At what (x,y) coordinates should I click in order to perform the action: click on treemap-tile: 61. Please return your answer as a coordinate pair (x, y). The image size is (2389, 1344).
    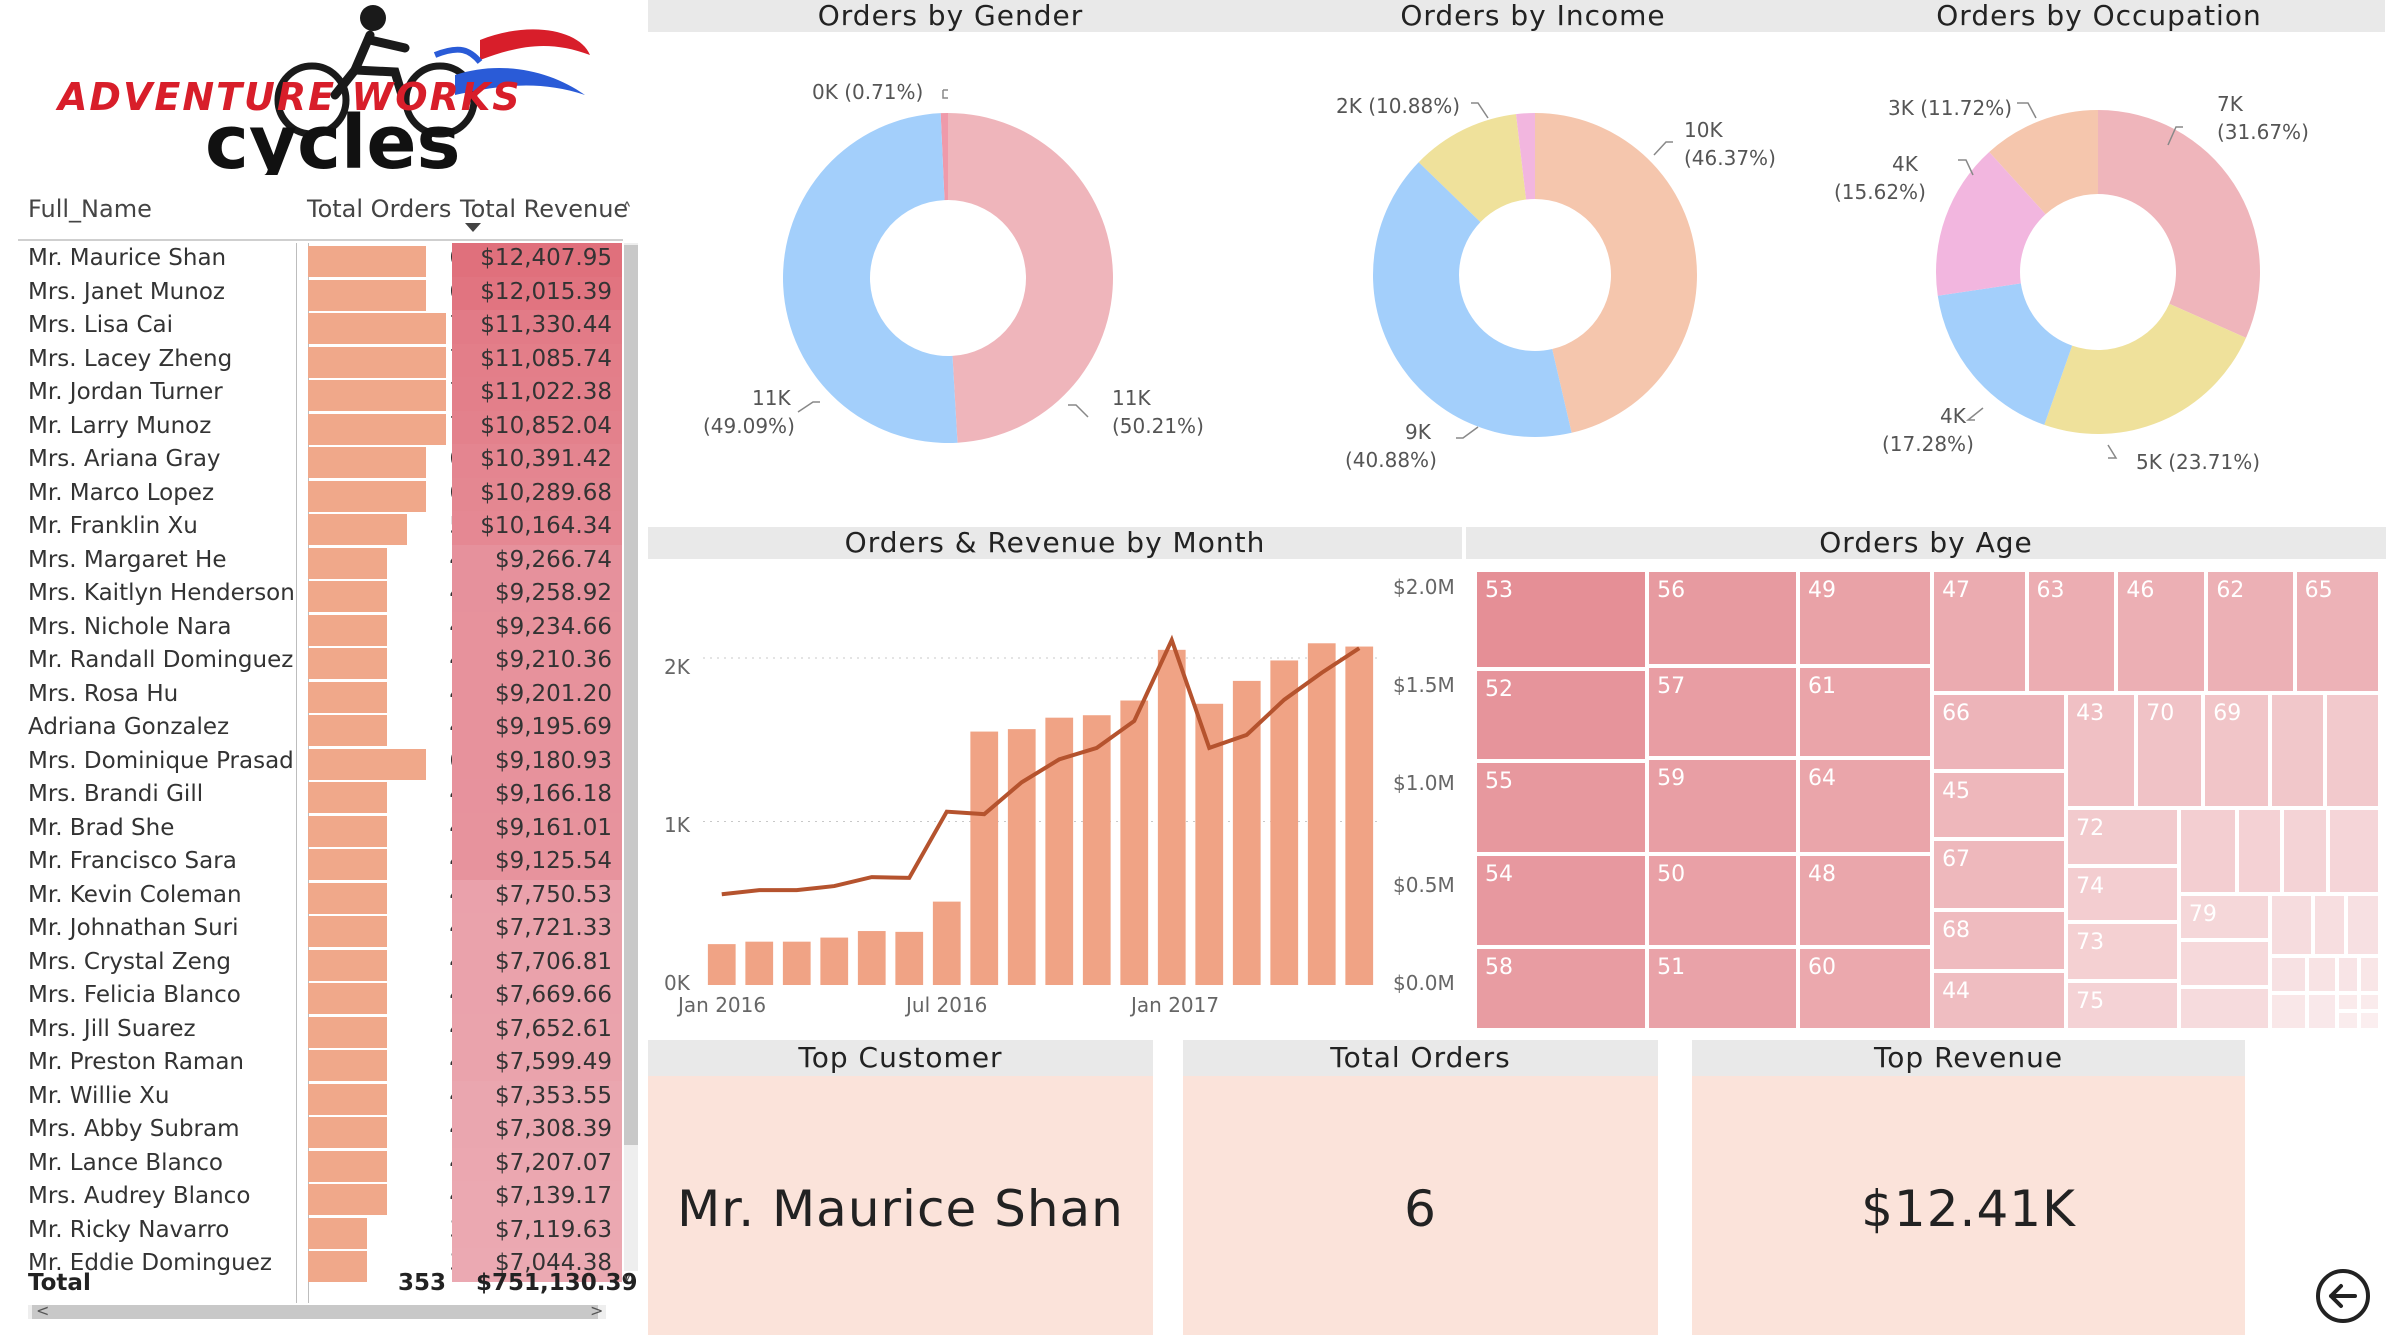
    Looking at the image, I should click on (1865, 712).